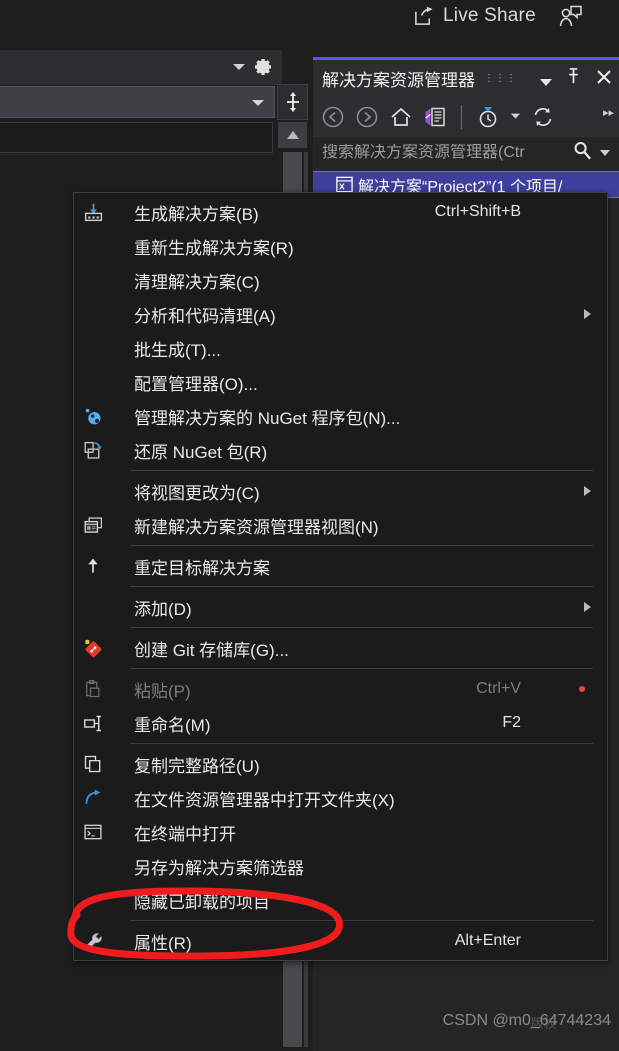  I want to click on toolbar-overflow-icon: ▸▸, so click(608, 112).